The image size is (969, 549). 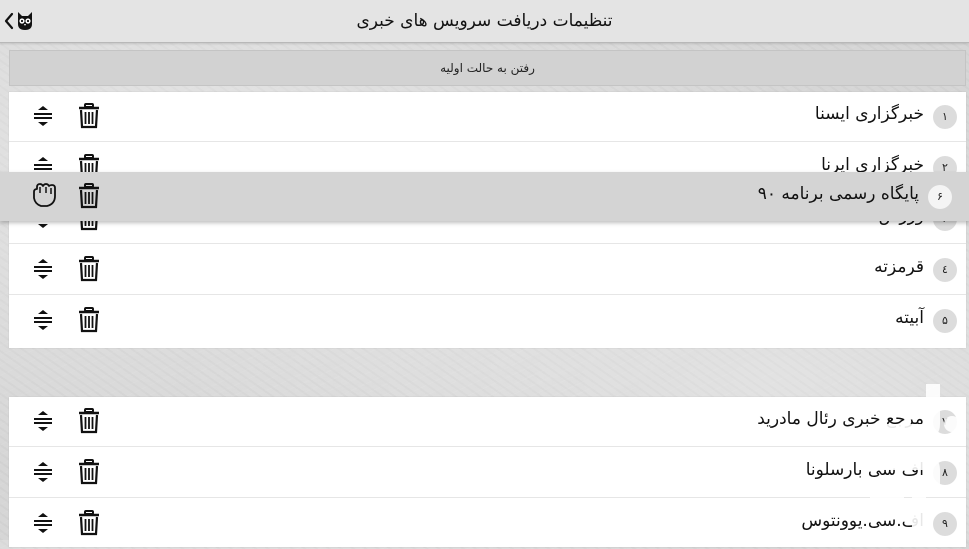 I want to click on item-name: پایگاه رسمی برنامه ۹۰, so click(x=838, y=194).